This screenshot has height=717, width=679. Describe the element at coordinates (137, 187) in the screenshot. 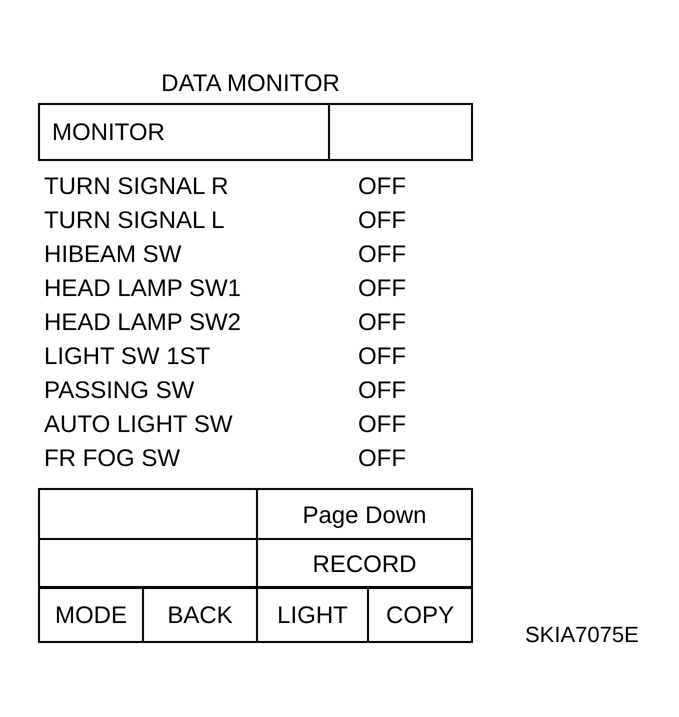

I see `item-name: TURN SIGNAL R` at that location.